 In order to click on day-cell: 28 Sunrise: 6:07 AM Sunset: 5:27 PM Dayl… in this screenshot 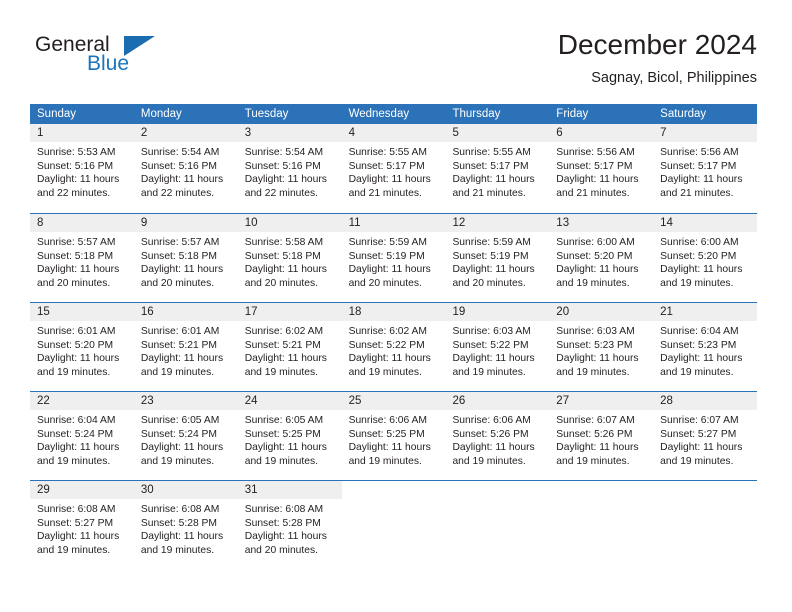, I will do `click(705, 436)`.